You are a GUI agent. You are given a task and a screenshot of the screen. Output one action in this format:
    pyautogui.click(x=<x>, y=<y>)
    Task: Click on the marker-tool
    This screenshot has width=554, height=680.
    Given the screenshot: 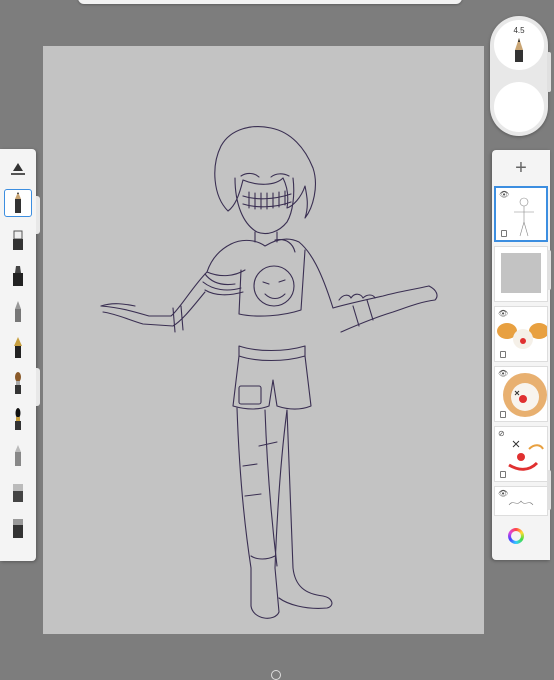 What is the action you would take?
    pyautogui.click(x=18, y=276)
    